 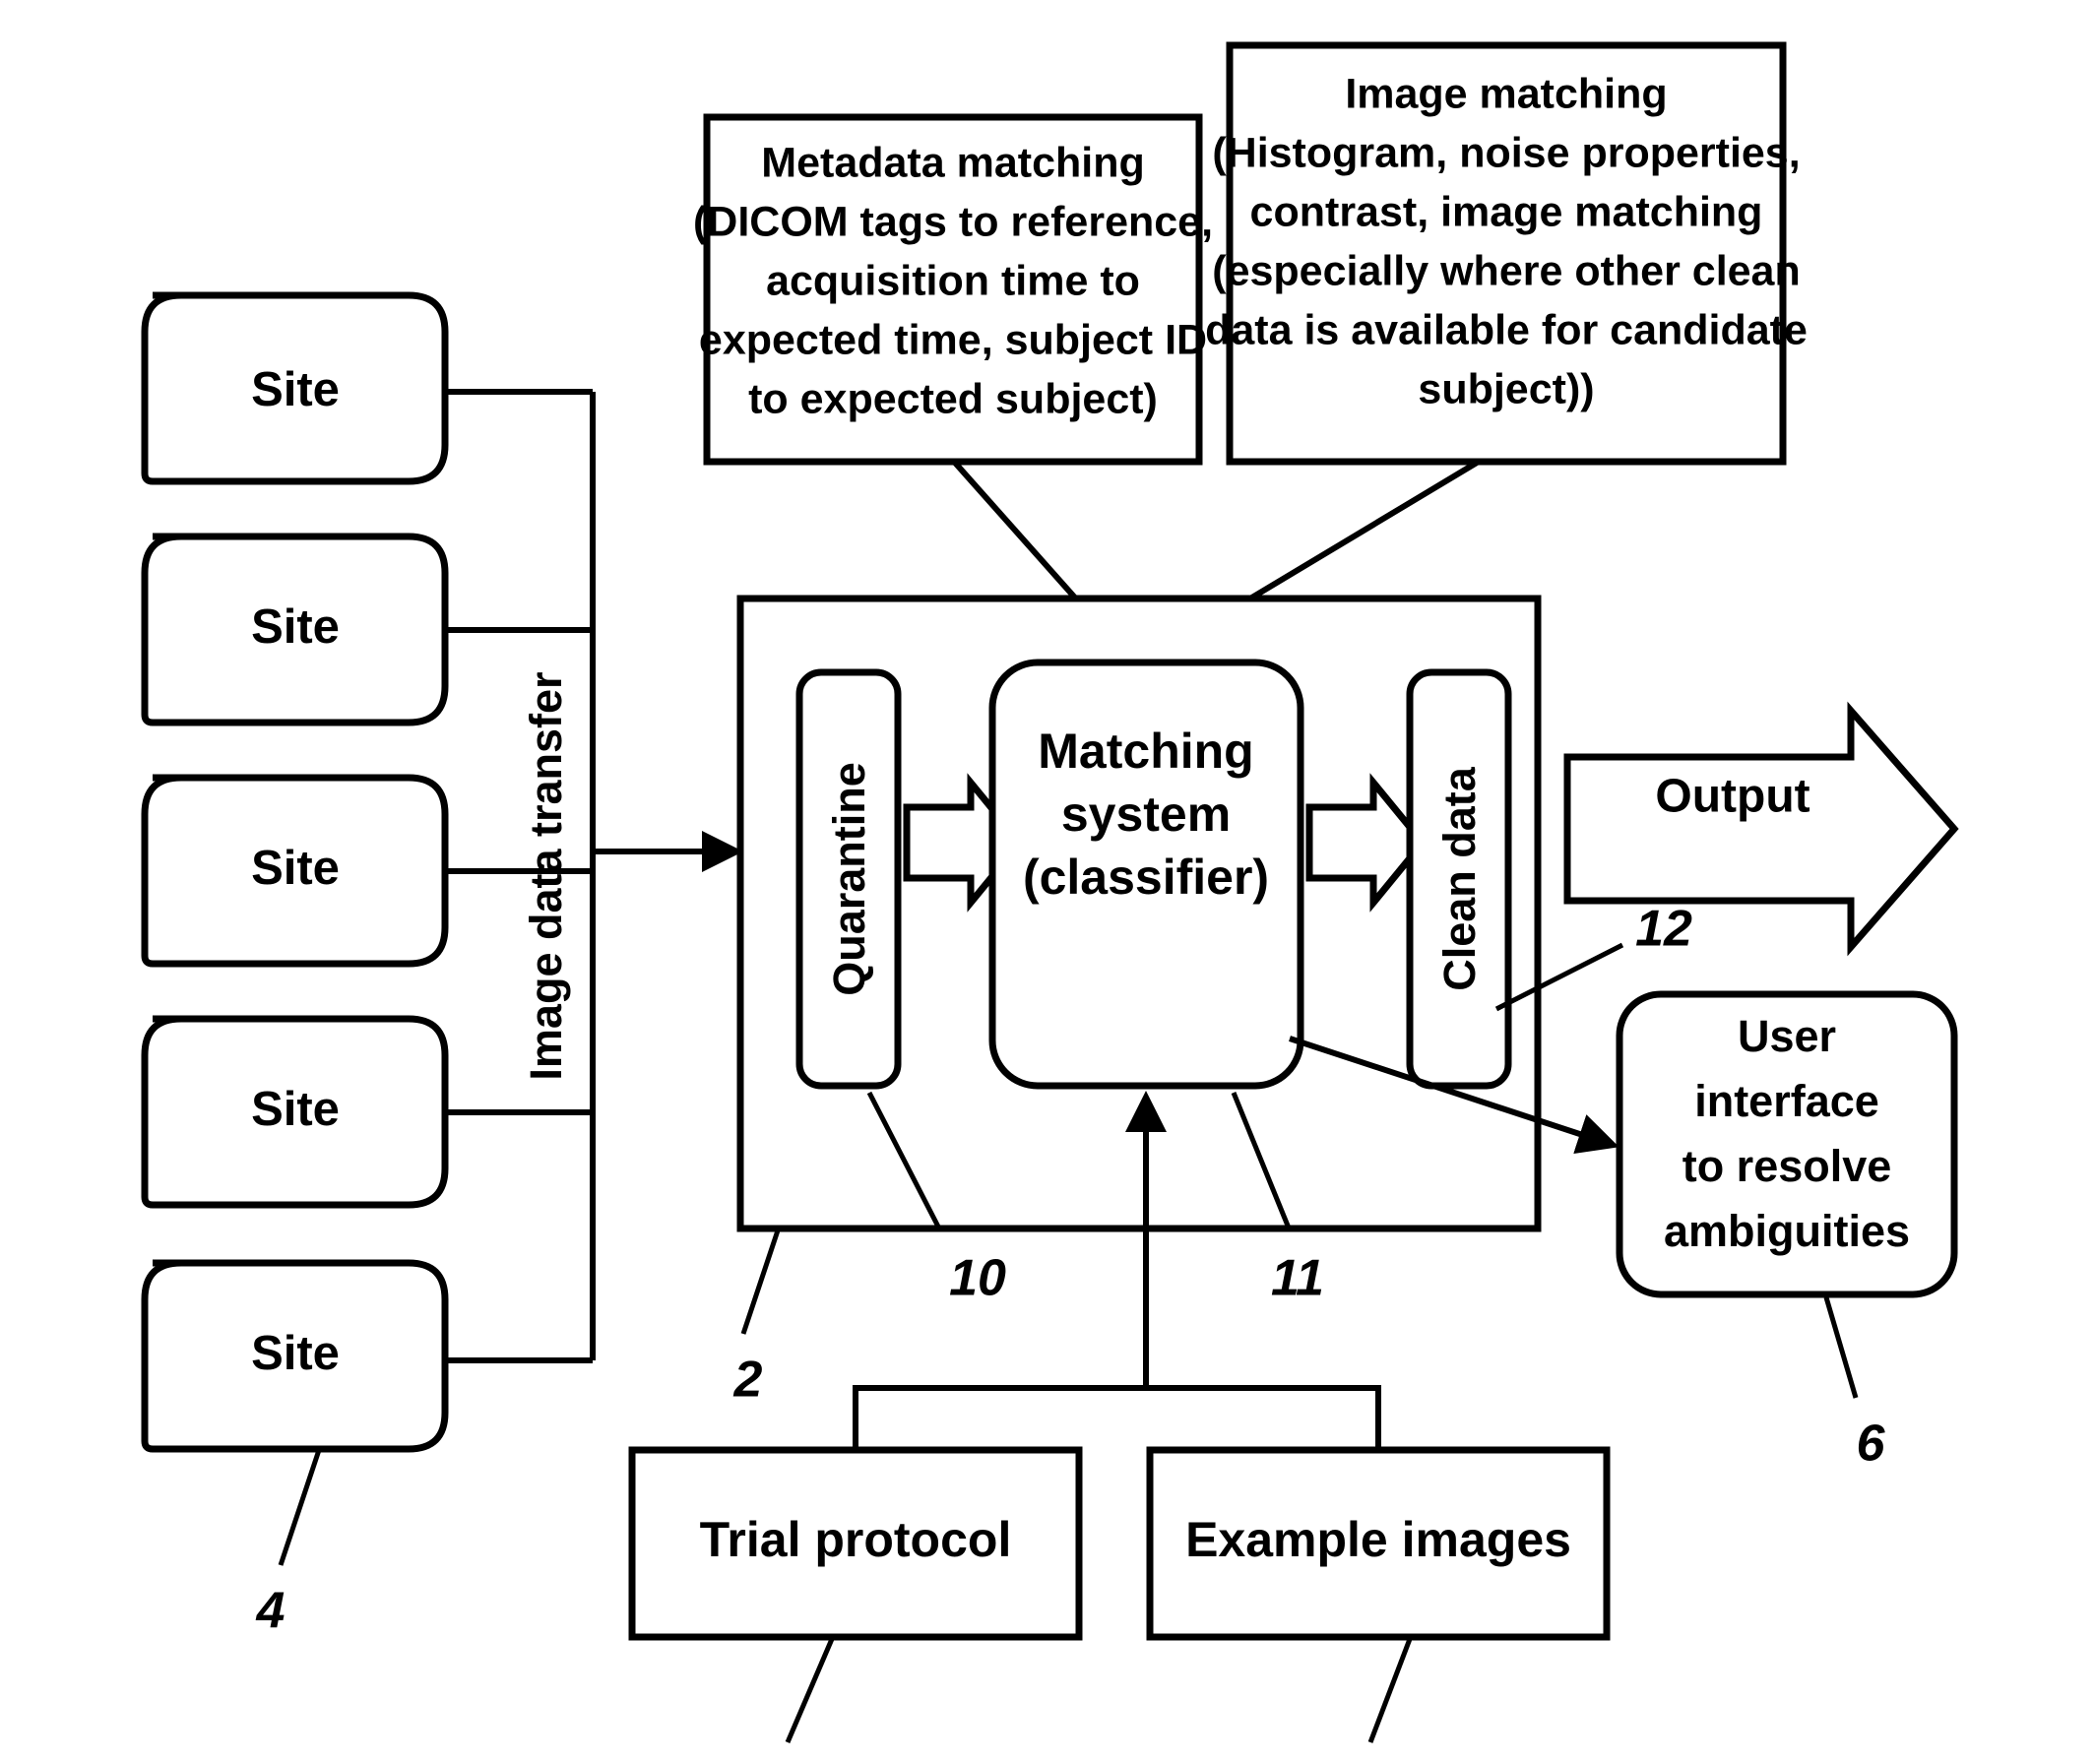 What do you see at coordinates (953, 398) in the screenshot?
I see `metadata-note-line-5: to expected subject)` at bounding box center [953, 398].